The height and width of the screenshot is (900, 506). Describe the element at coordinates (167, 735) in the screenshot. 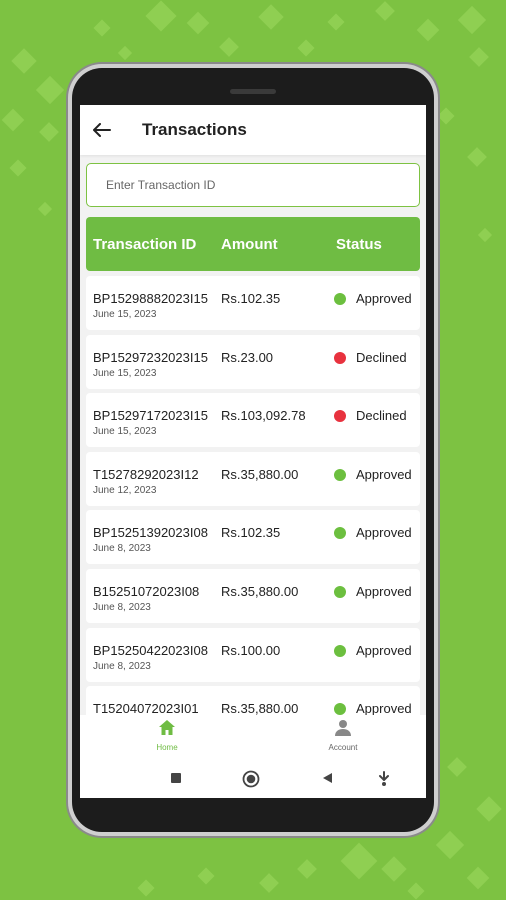

I see `nav-home: Home` at that location.